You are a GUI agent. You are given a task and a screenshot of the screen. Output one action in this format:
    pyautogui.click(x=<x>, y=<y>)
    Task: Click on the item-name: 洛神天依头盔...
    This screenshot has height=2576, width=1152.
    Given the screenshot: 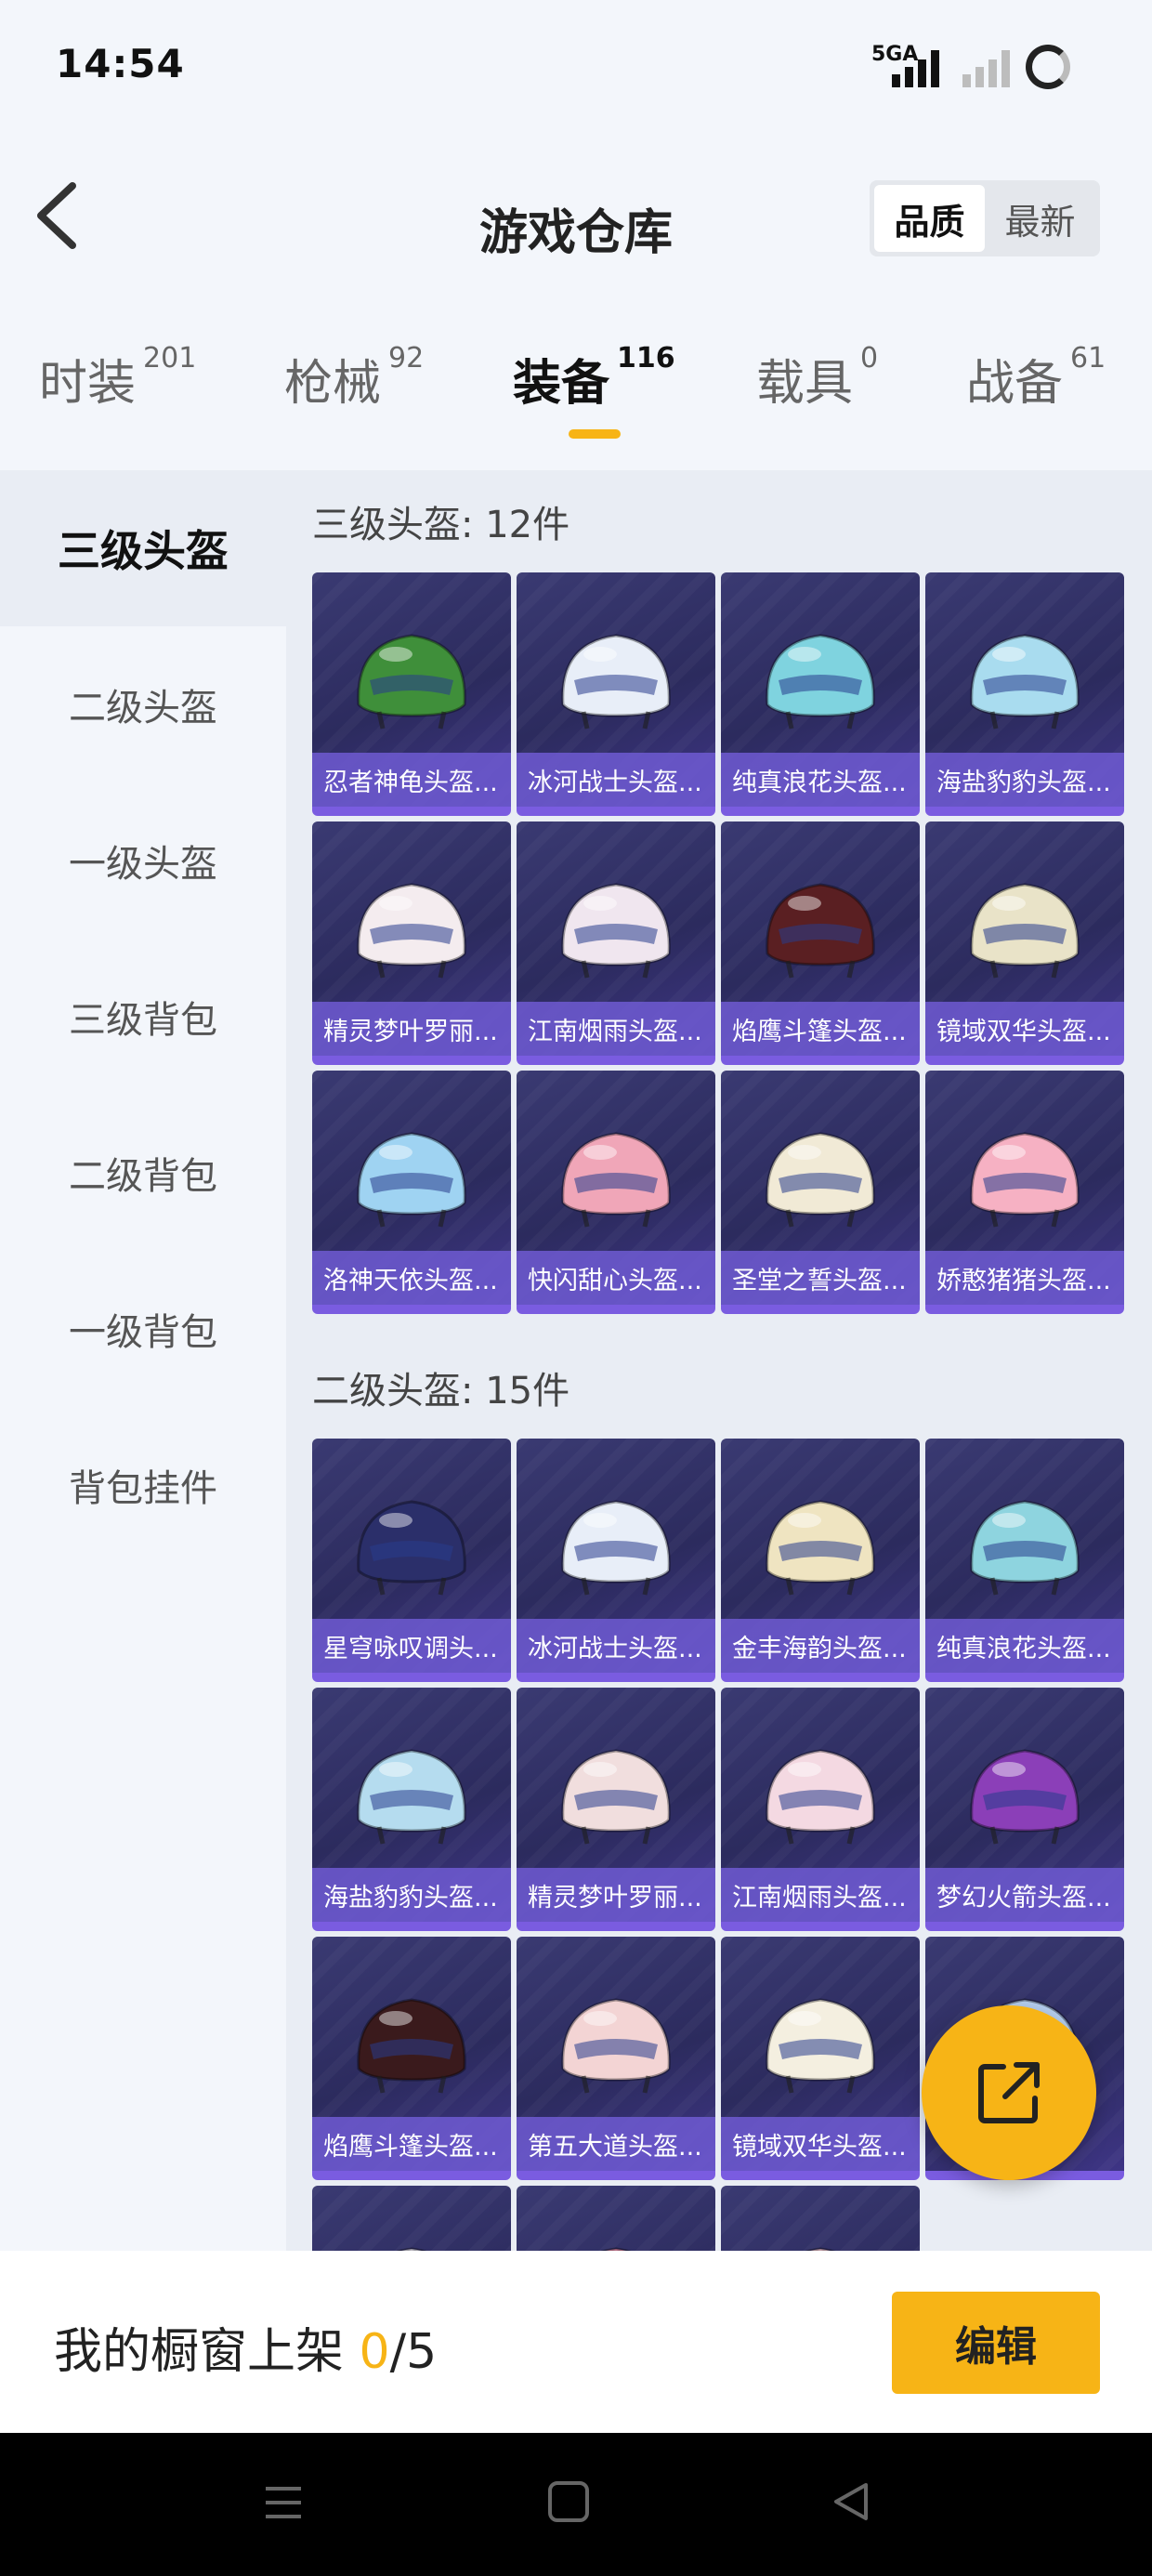 What is the action you would take?
    pyautogui.click(x=411, y=1278)
    